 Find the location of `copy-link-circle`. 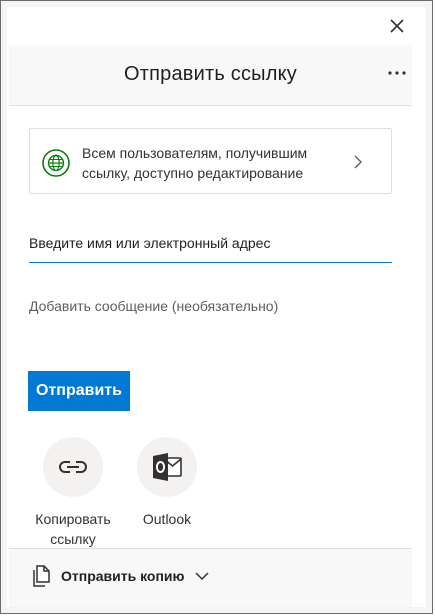

copy-link-circle is located at coordinates (73, 467).